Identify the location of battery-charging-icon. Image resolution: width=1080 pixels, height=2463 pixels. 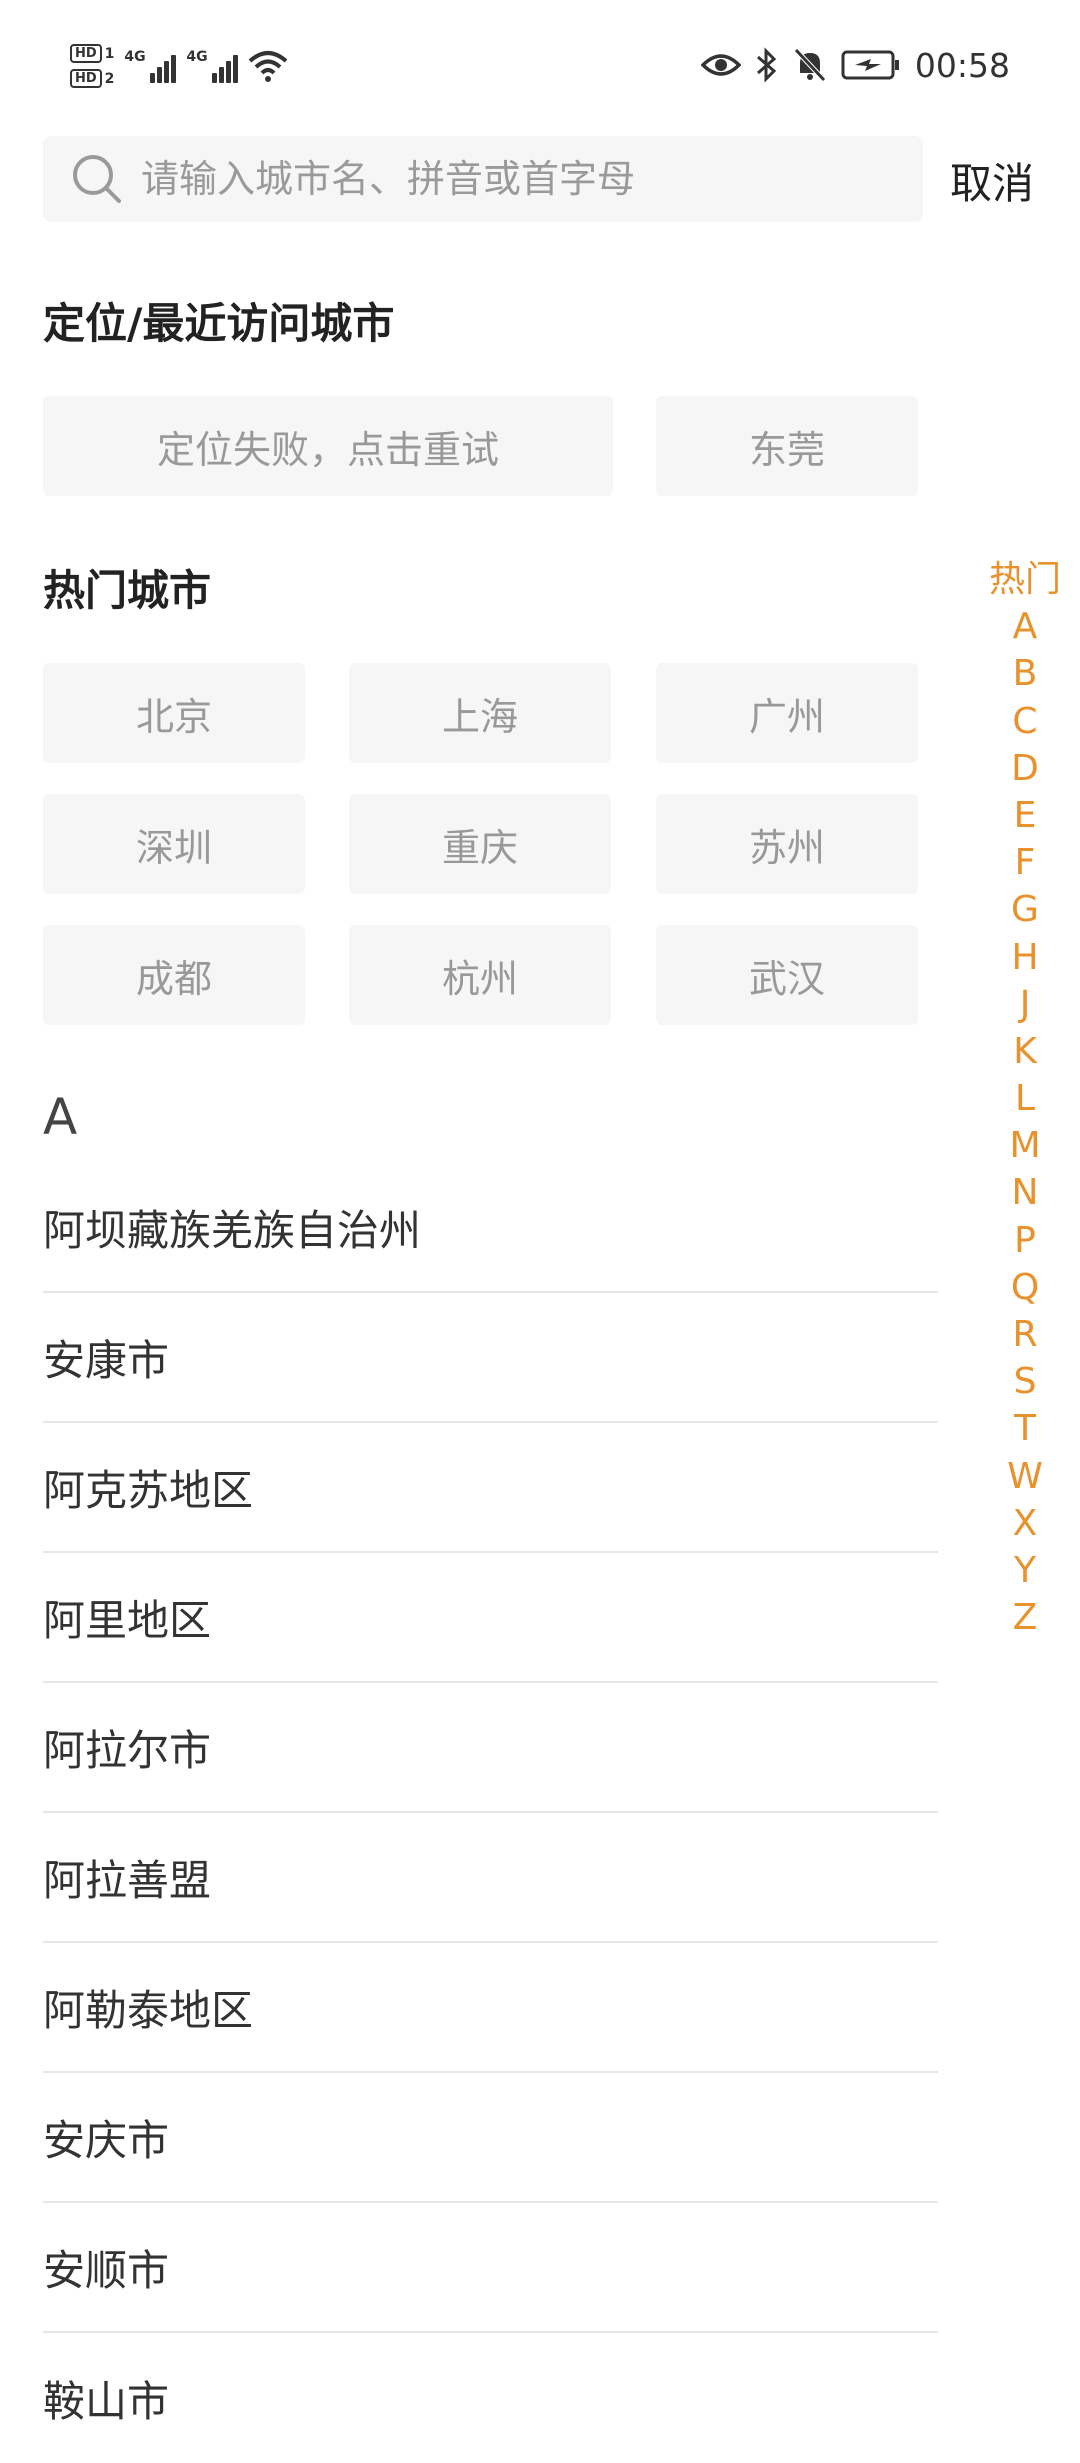
(870, 65).